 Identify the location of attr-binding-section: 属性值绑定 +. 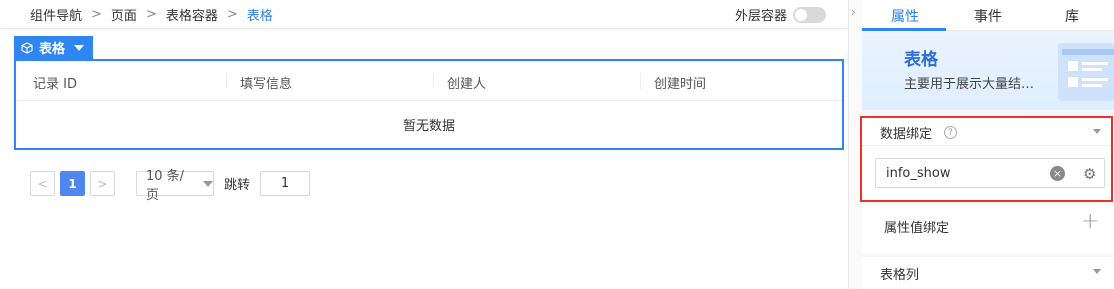
(988, 229).